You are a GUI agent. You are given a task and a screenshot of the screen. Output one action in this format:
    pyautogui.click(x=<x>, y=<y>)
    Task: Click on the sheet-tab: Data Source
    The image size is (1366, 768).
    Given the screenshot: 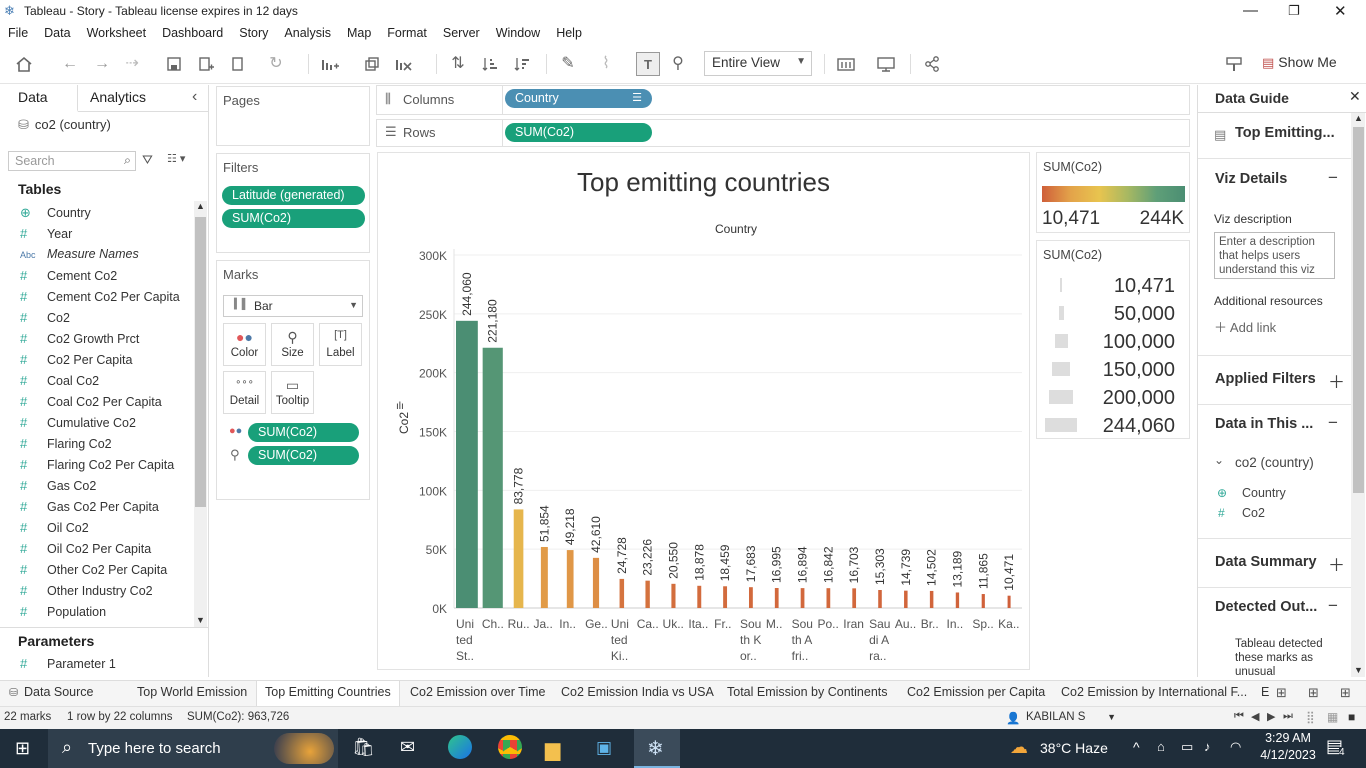 What is the action you would take?
    pyautogui.click(x=58, y=694)
    